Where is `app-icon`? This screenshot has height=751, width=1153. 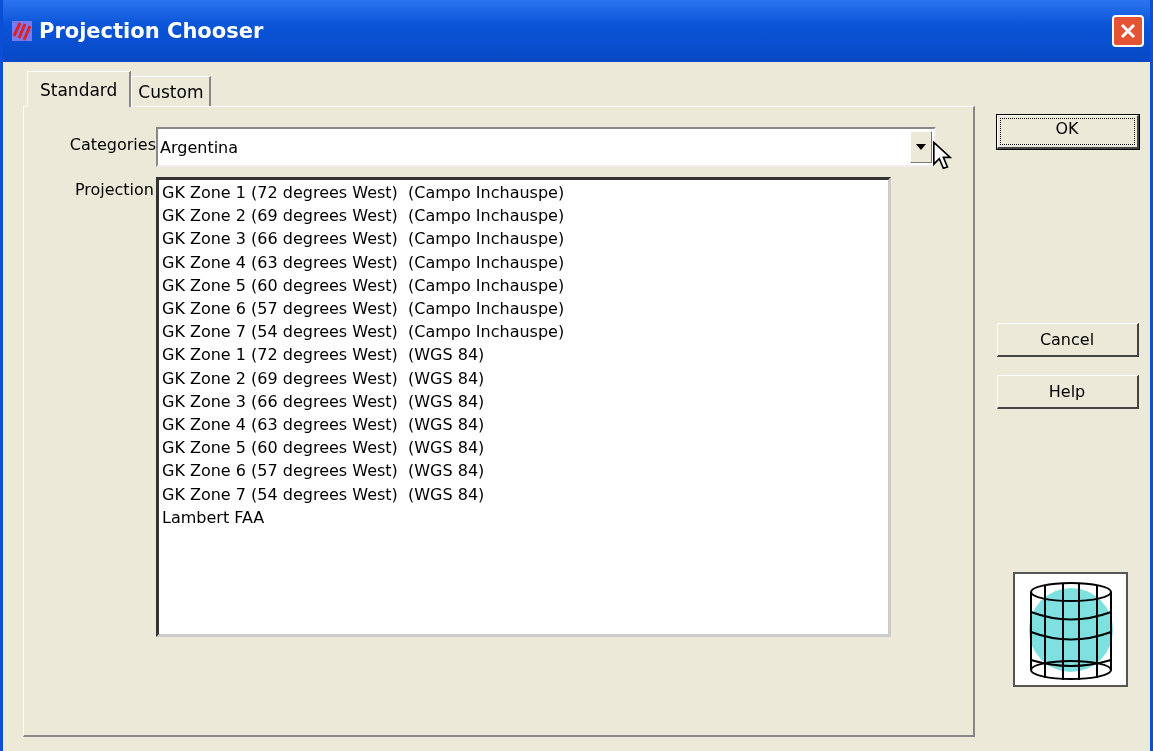
app-icon is located at coordinates (22, 31).